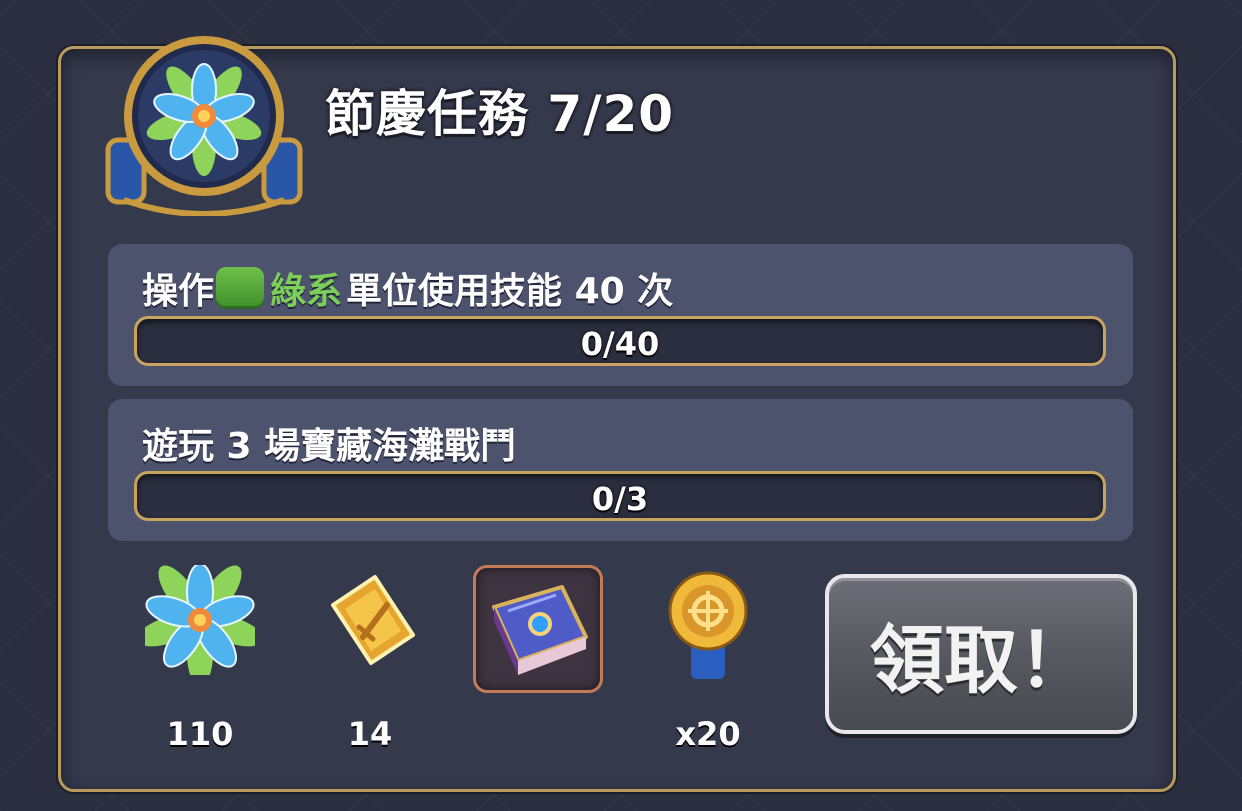 The width and height of the screenshot is (1242, 811). I want to click on task-description: 操作 綠系 單位使用技能 40 次, so click(407, 288).